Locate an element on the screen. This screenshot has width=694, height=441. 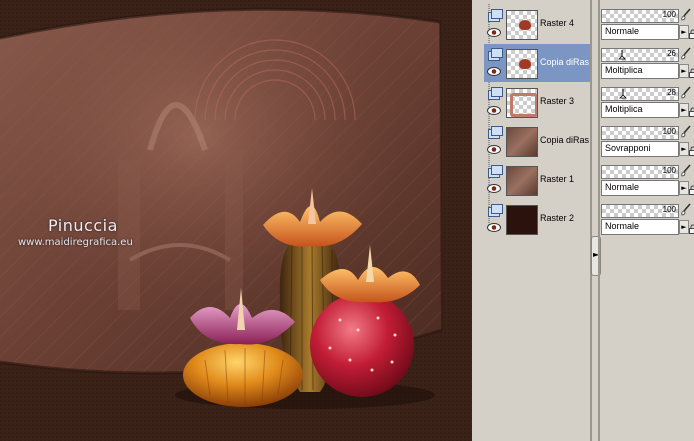
watermark-name: Pinuccia is located at coordinates (83, 225).